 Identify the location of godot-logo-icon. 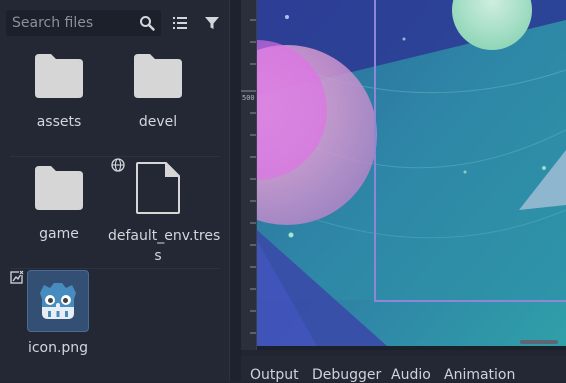
(58, 301).